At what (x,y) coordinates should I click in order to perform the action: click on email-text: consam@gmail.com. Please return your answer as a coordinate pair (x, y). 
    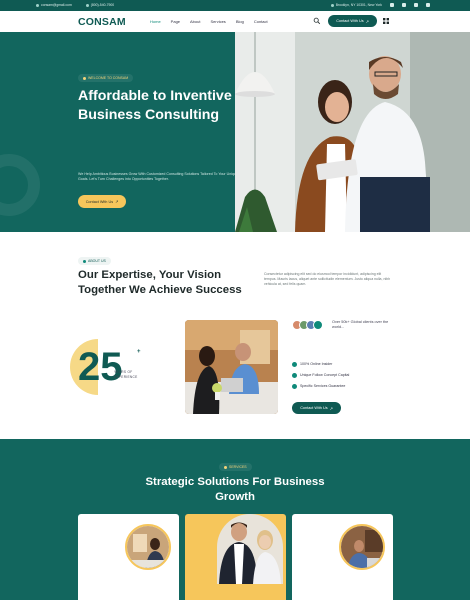
    Looking at the image, I should click on (56, 5).